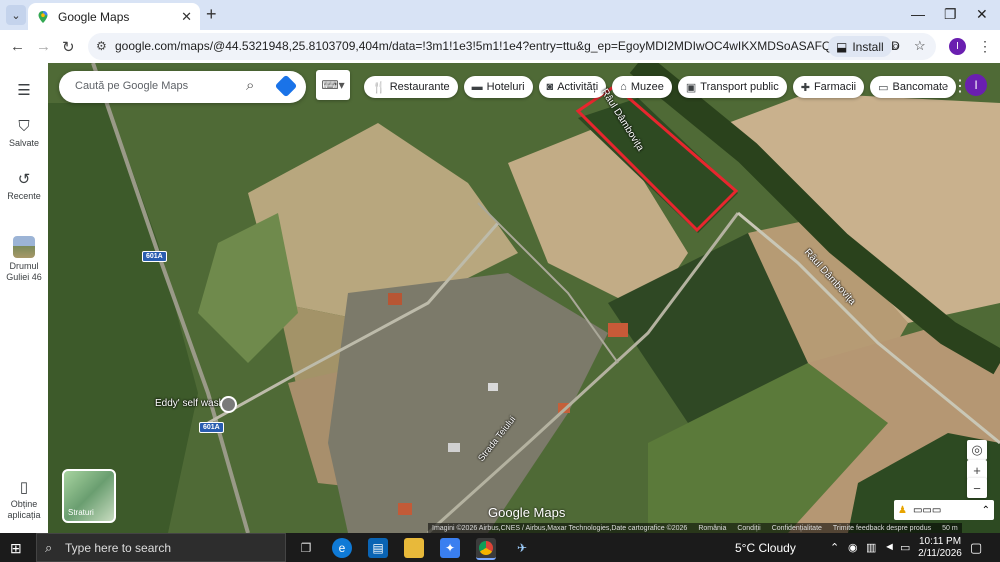 This screenshot has height=562, width=1000. Describe the element at coordinates (24, 259) in the screenshot. I see `rail-item-recent-place: Drumul Guliei 46` at that location.